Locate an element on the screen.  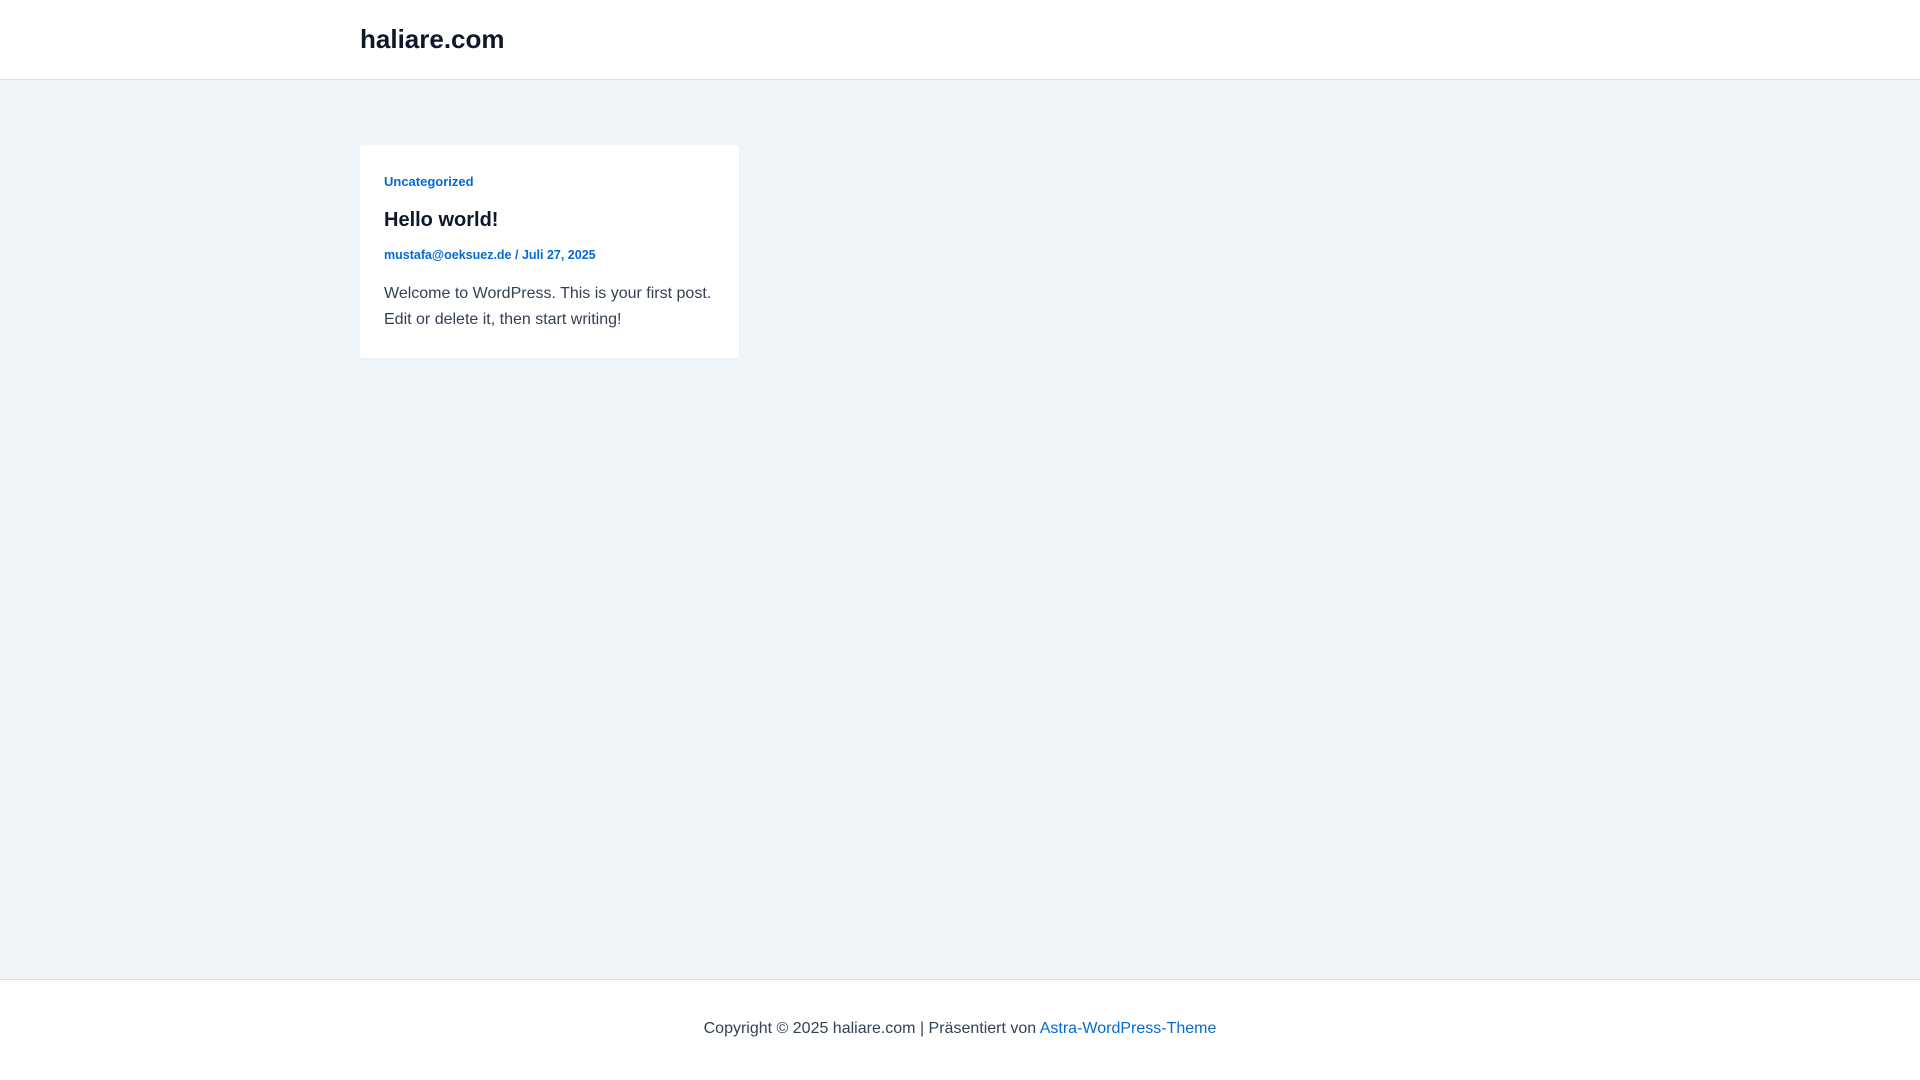
post-meta: mustafa@oeksuez.de / Juli 27, 2025 is located at coordinates (490, 255).